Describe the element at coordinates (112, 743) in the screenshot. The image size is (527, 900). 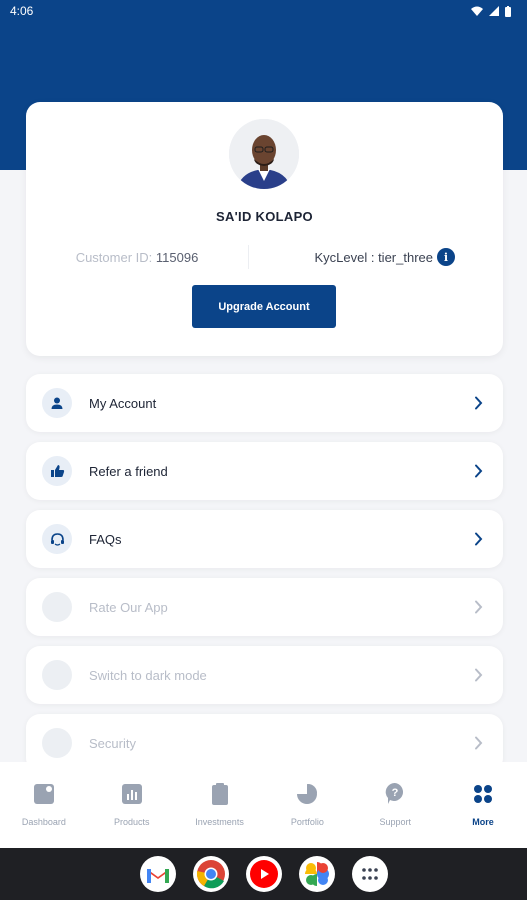
I see `menu-item-label: Security` at that location.